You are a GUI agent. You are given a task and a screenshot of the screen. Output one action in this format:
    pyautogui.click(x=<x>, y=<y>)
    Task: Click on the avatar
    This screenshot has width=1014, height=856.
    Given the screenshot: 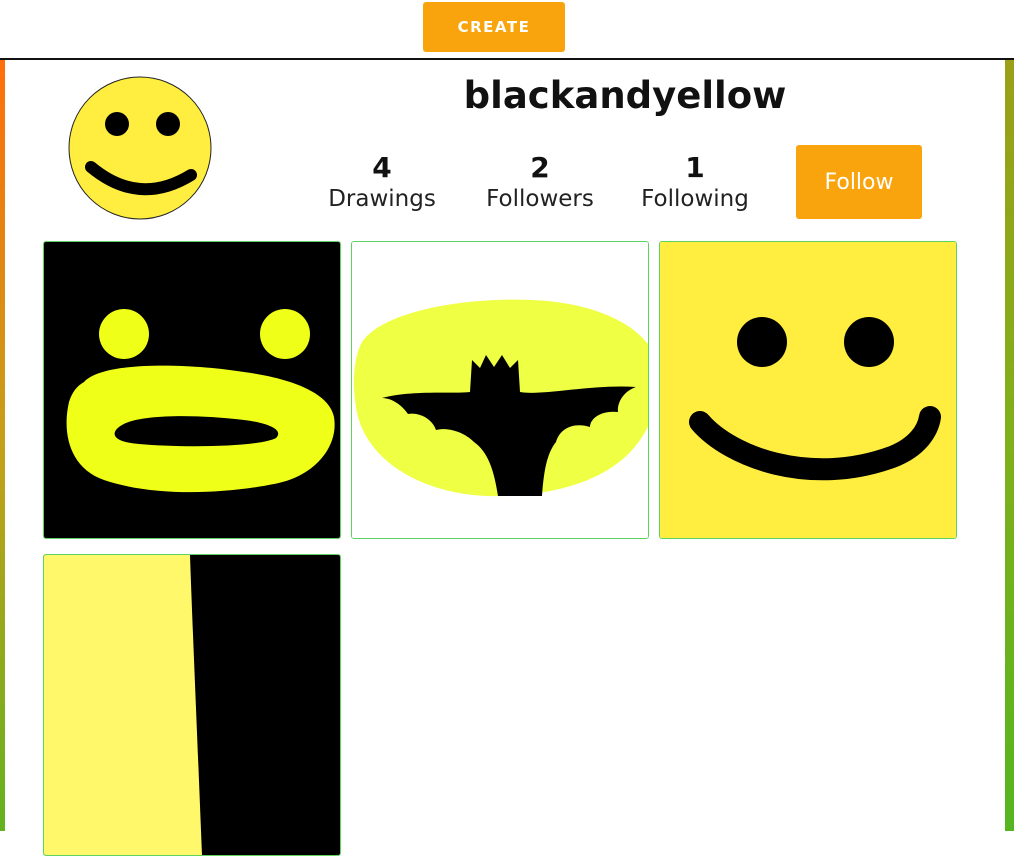 What is the action you would take?
    pyautogui.click(x=140, y=148)
    